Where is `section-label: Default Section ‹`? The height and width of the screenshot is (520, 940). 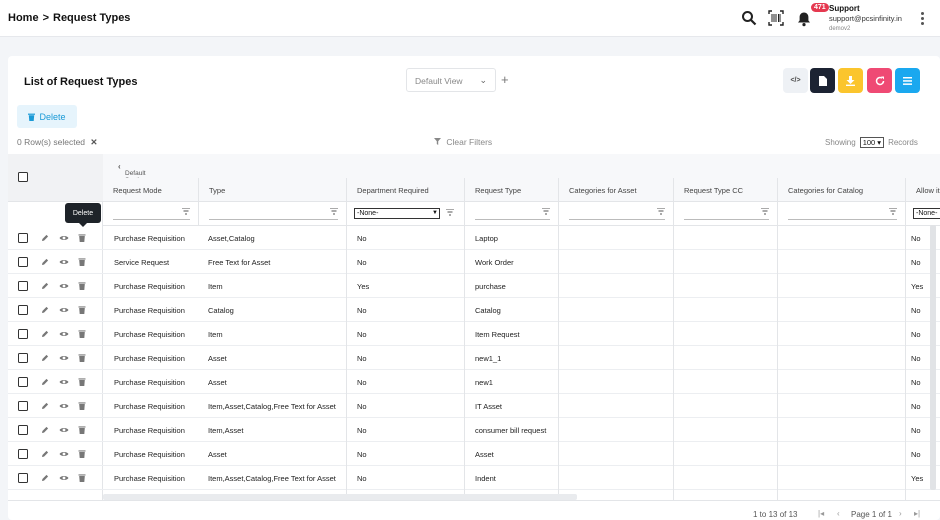
section-label: Default Section ‹ is located at coordinates (130, 173).